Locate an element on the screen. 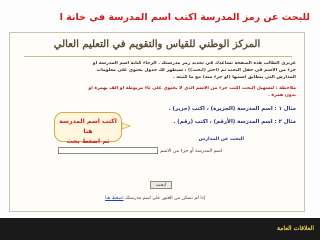 The width and height of the screenshot is (320, 240). callout-line-2: ثم اضغط بحث is located at coordinates (88, 141).